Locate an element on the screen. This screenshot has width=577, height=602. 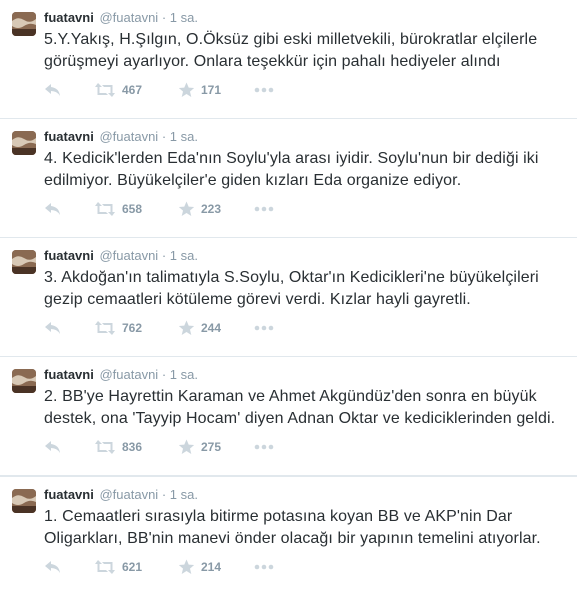
tweet-actions: 762 244 is located at coordinates (194, 328).